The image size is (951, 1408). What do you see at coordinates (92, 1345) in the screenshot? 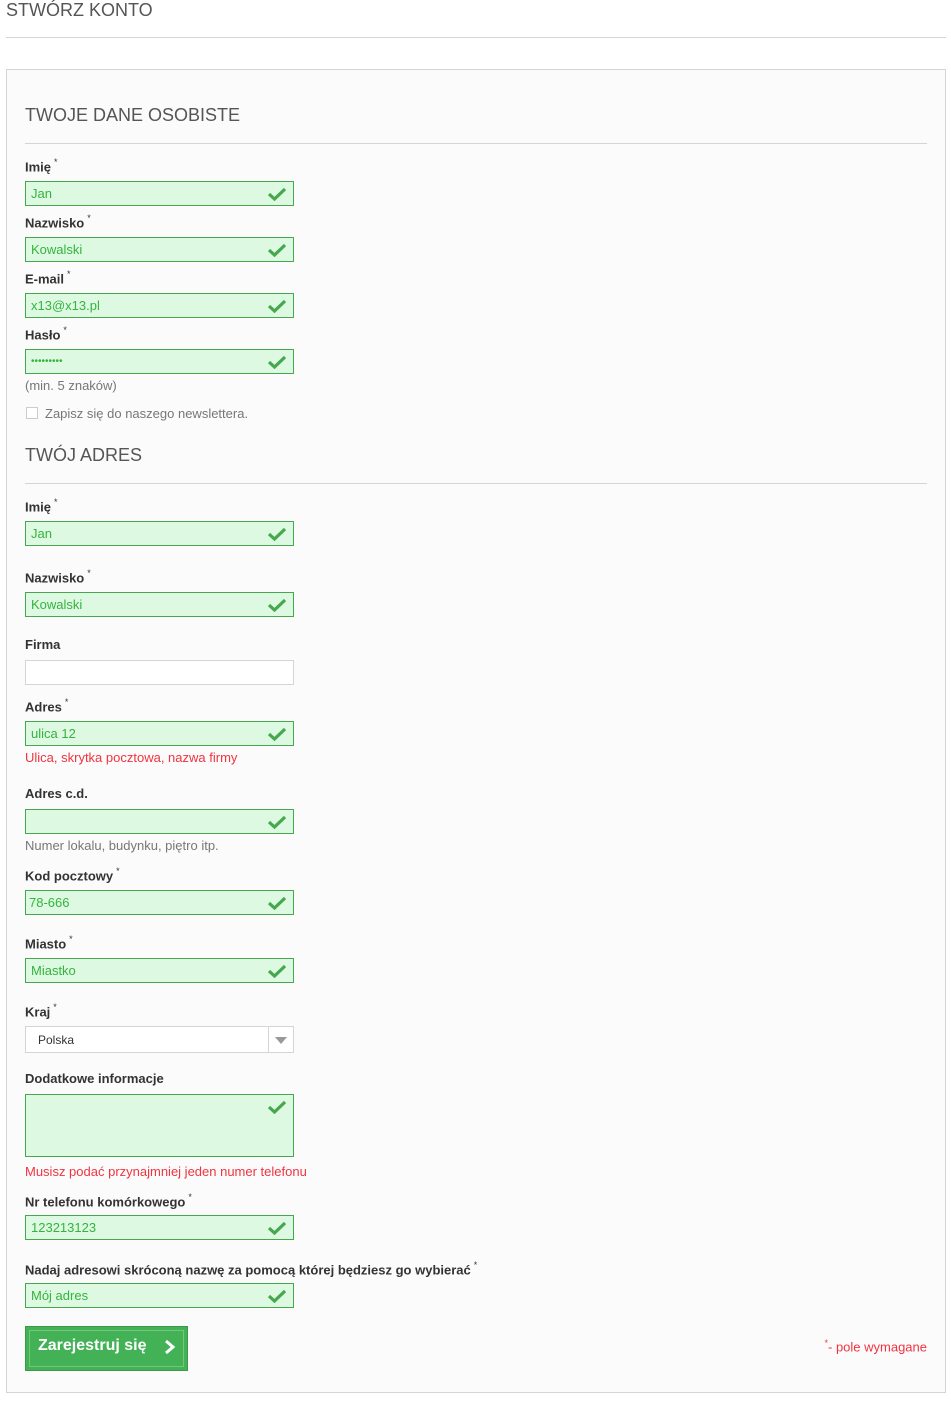
I see `register-button-label: Zarejestruj się` at bounding box center [92, 1345].